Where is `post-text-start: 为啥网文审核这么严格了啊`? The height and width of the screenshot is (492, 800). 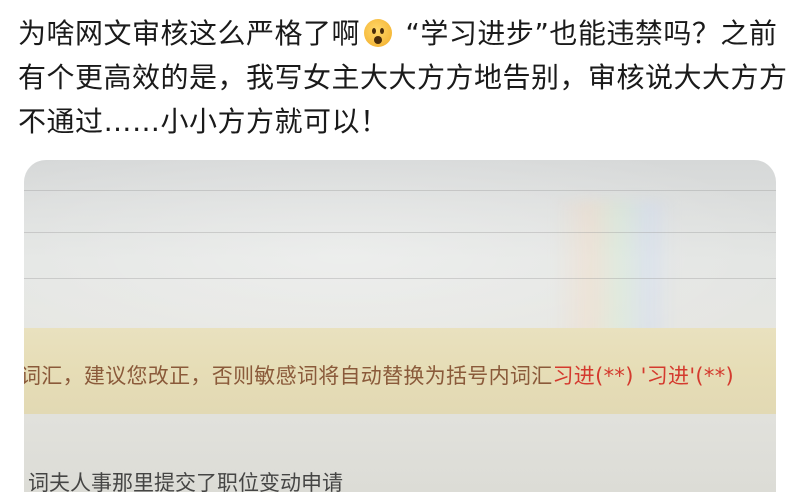
post-text-start: 为啥网文审核这么严格了啊 is located at coordinates (189, 33).